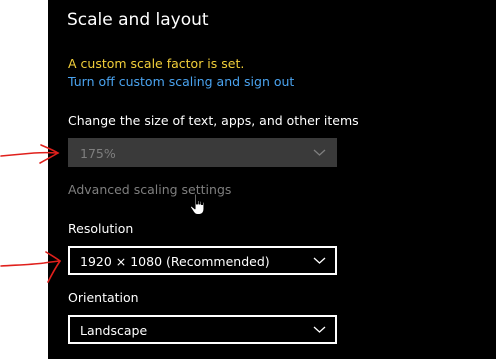  What do you see at coordinates (101, 228) in the screenshot?
I see `resolution-label: Resolution` at bounding box center [101, 228].